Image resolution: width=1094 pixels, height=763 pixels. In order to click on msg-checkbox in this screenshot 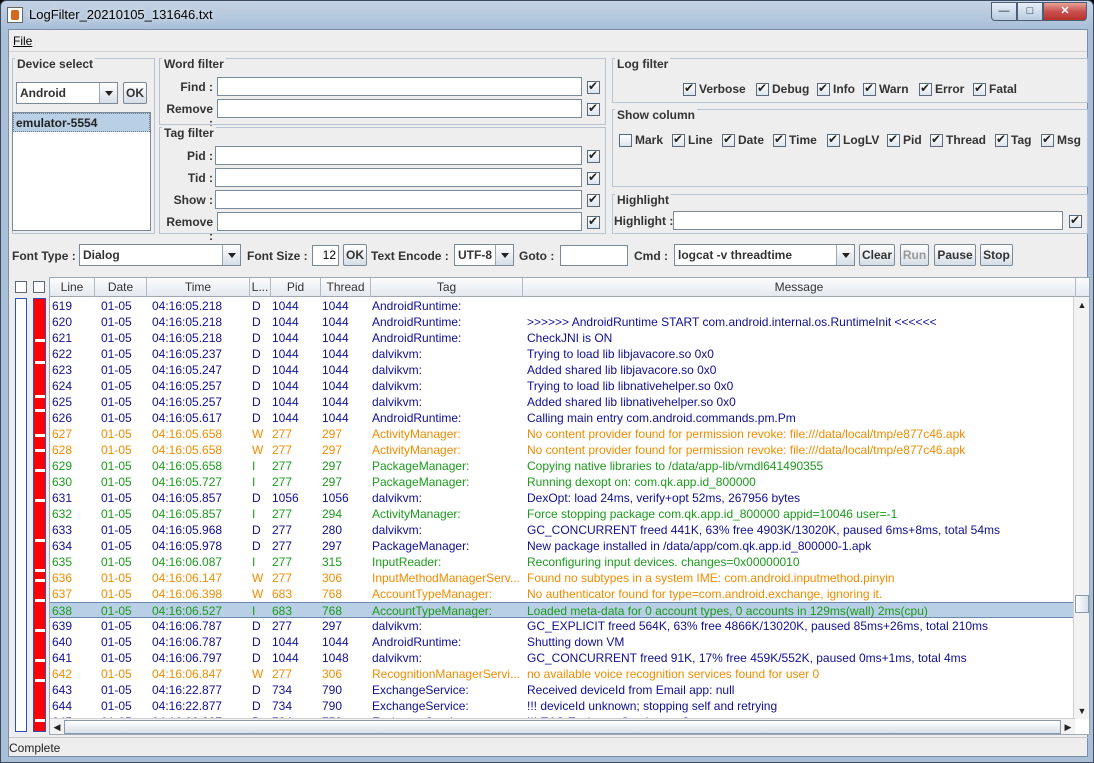, I will do `click(1047, 139)`.